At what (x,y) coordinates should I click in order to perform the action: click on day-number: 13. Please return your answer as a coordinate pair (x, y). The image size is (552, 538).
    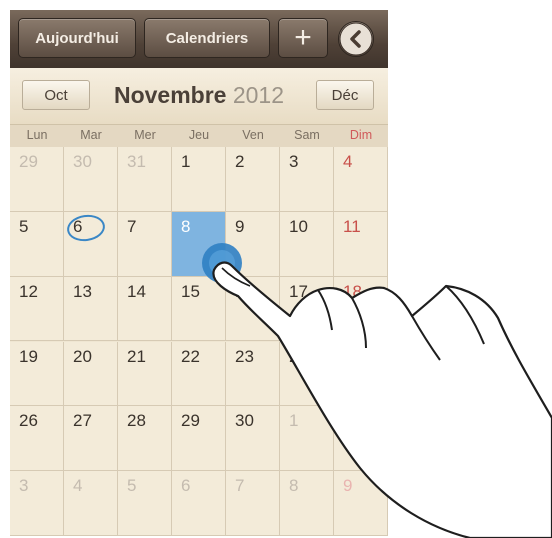
    Looking at the image, I should click on (82, 291).